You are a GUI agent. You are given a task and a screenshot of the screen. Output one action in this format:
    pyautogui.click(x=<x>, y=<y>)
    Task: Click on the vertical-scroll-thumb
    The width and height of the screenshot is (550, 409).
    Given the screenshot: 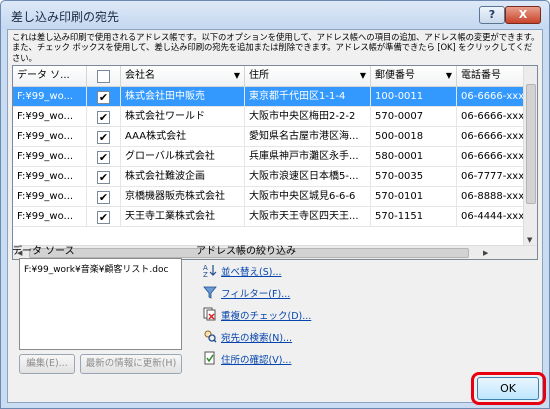 What is the action you would take?
    pyautogui.click(x=531, y=144)
    